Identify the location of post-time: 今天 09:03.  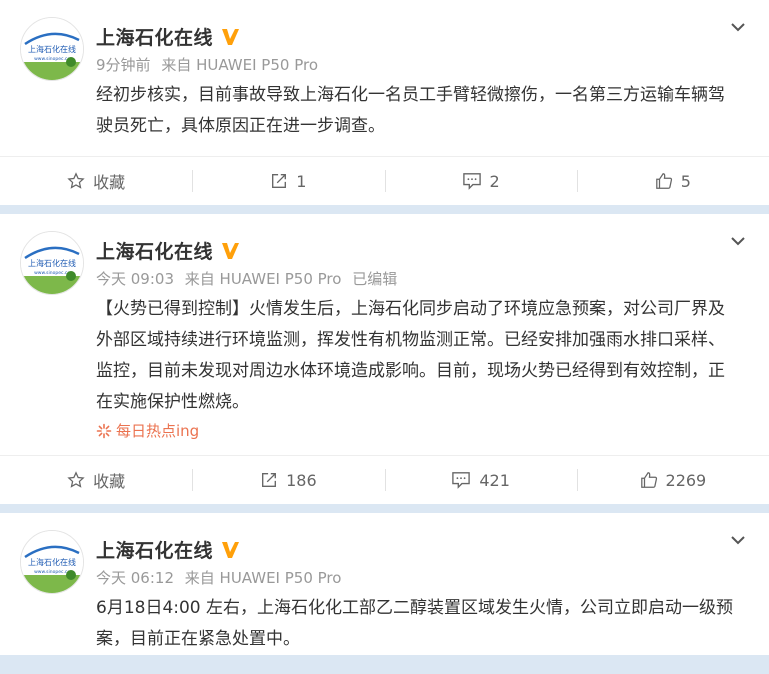
(135, 279).